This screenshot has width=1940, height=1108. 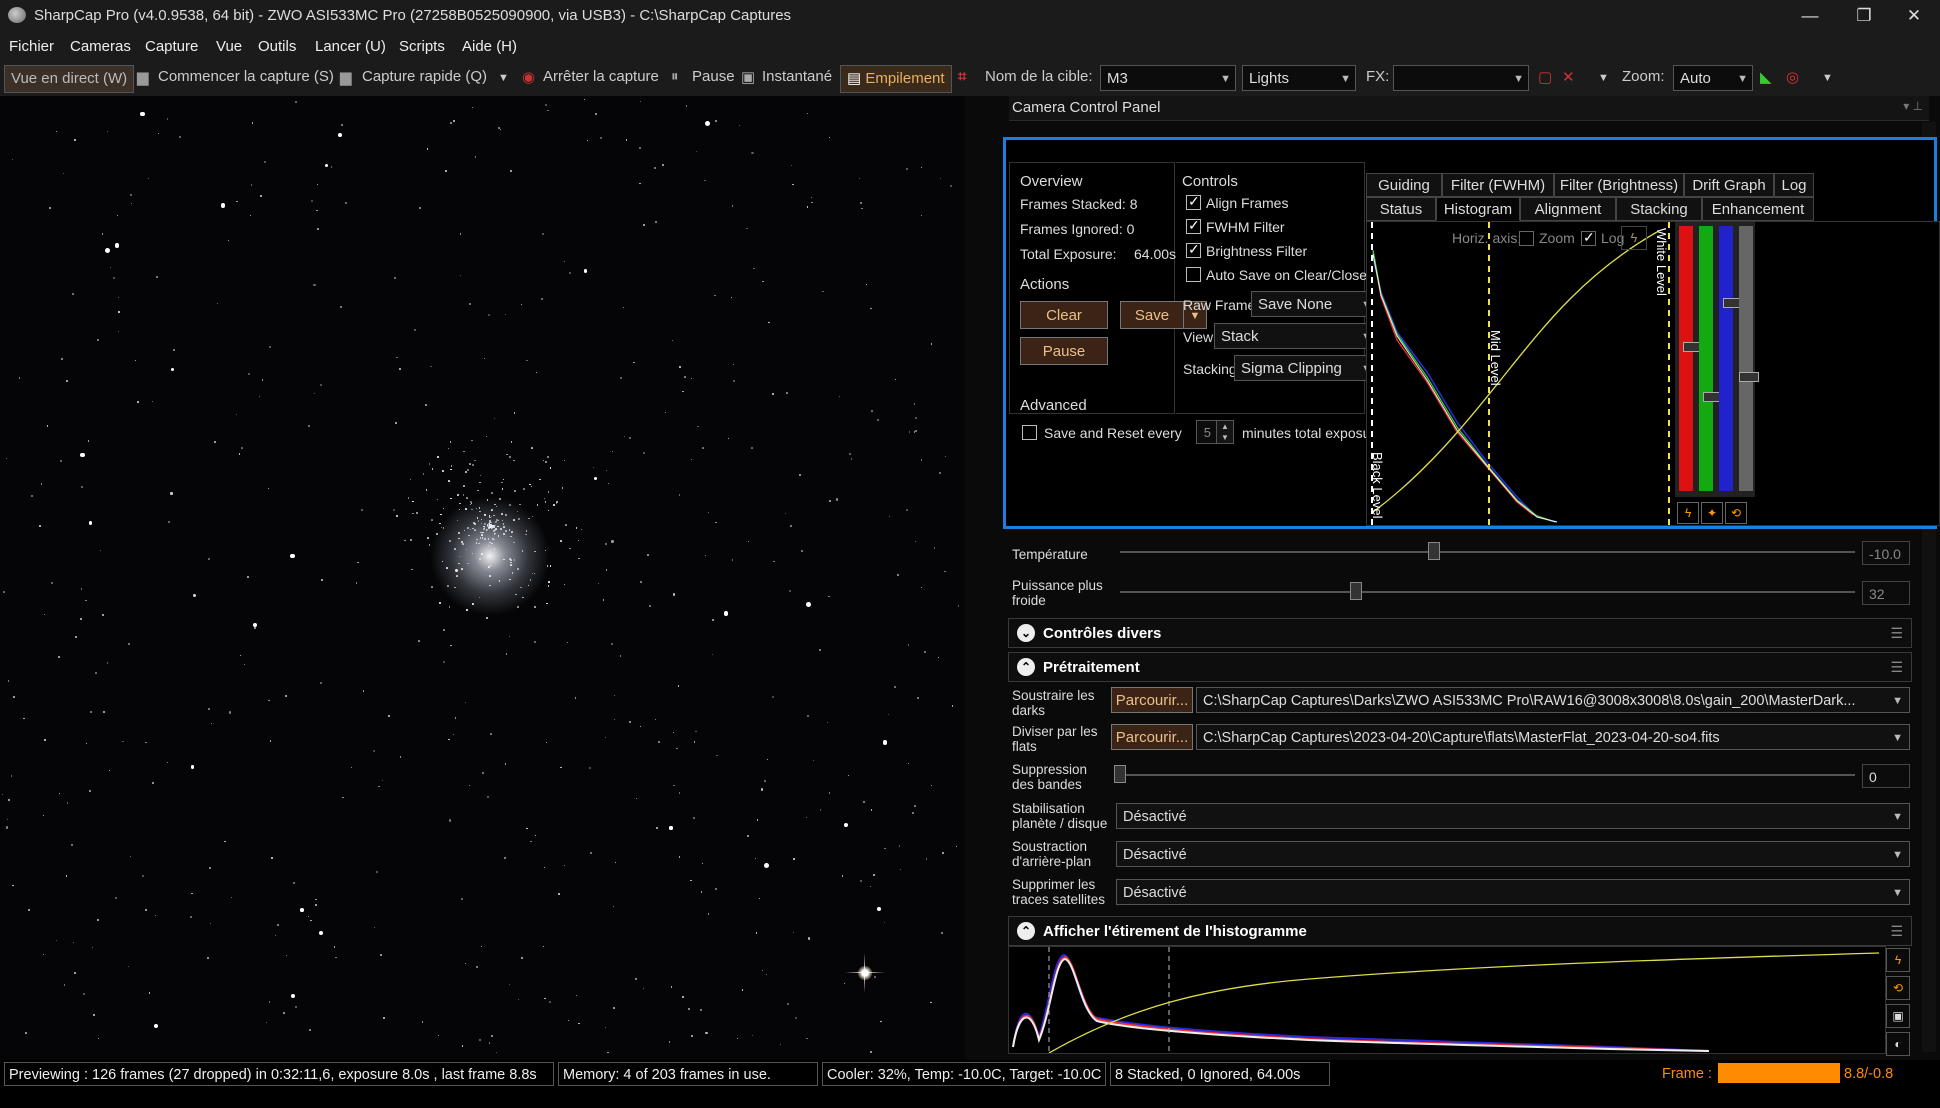 I want to click on menu-fichier: Fichier, so click(x=31, y=46).